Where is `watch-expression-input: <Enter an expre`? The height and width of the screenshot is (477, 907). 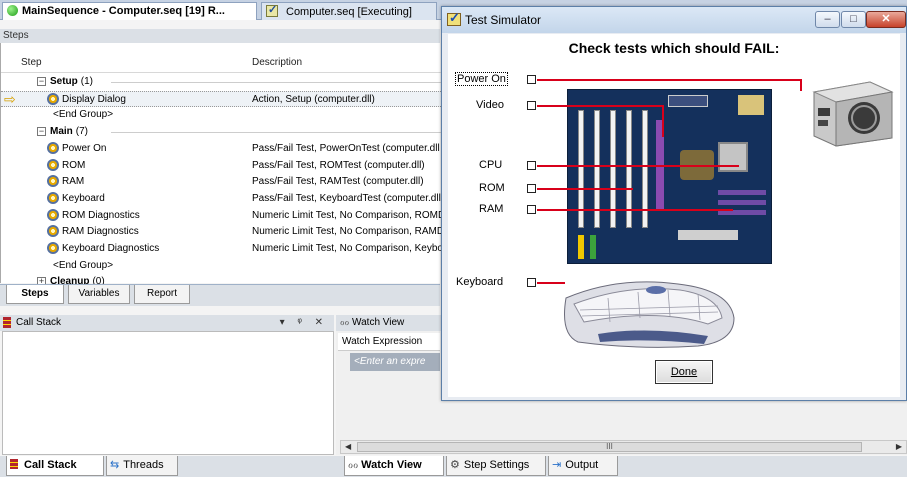
watch-expression-input: <Enter an expre is located at coordinates (395, 362).